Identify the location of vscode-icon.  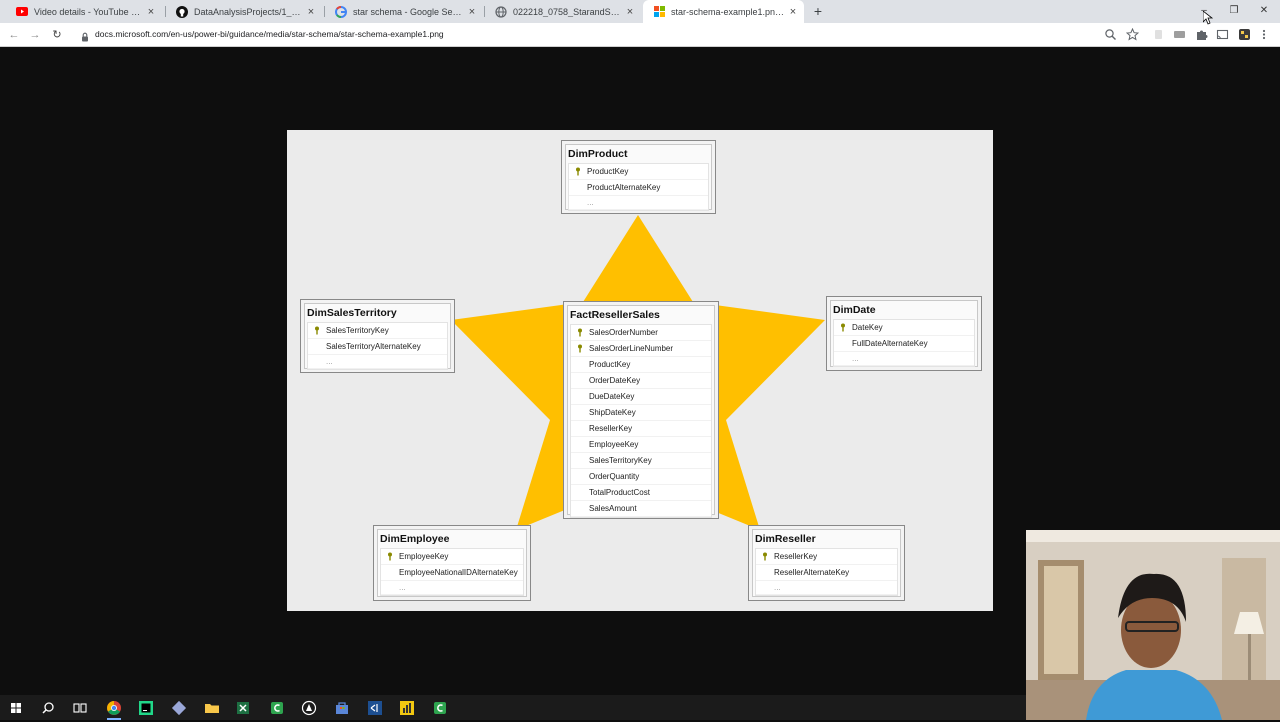
(375, 708).